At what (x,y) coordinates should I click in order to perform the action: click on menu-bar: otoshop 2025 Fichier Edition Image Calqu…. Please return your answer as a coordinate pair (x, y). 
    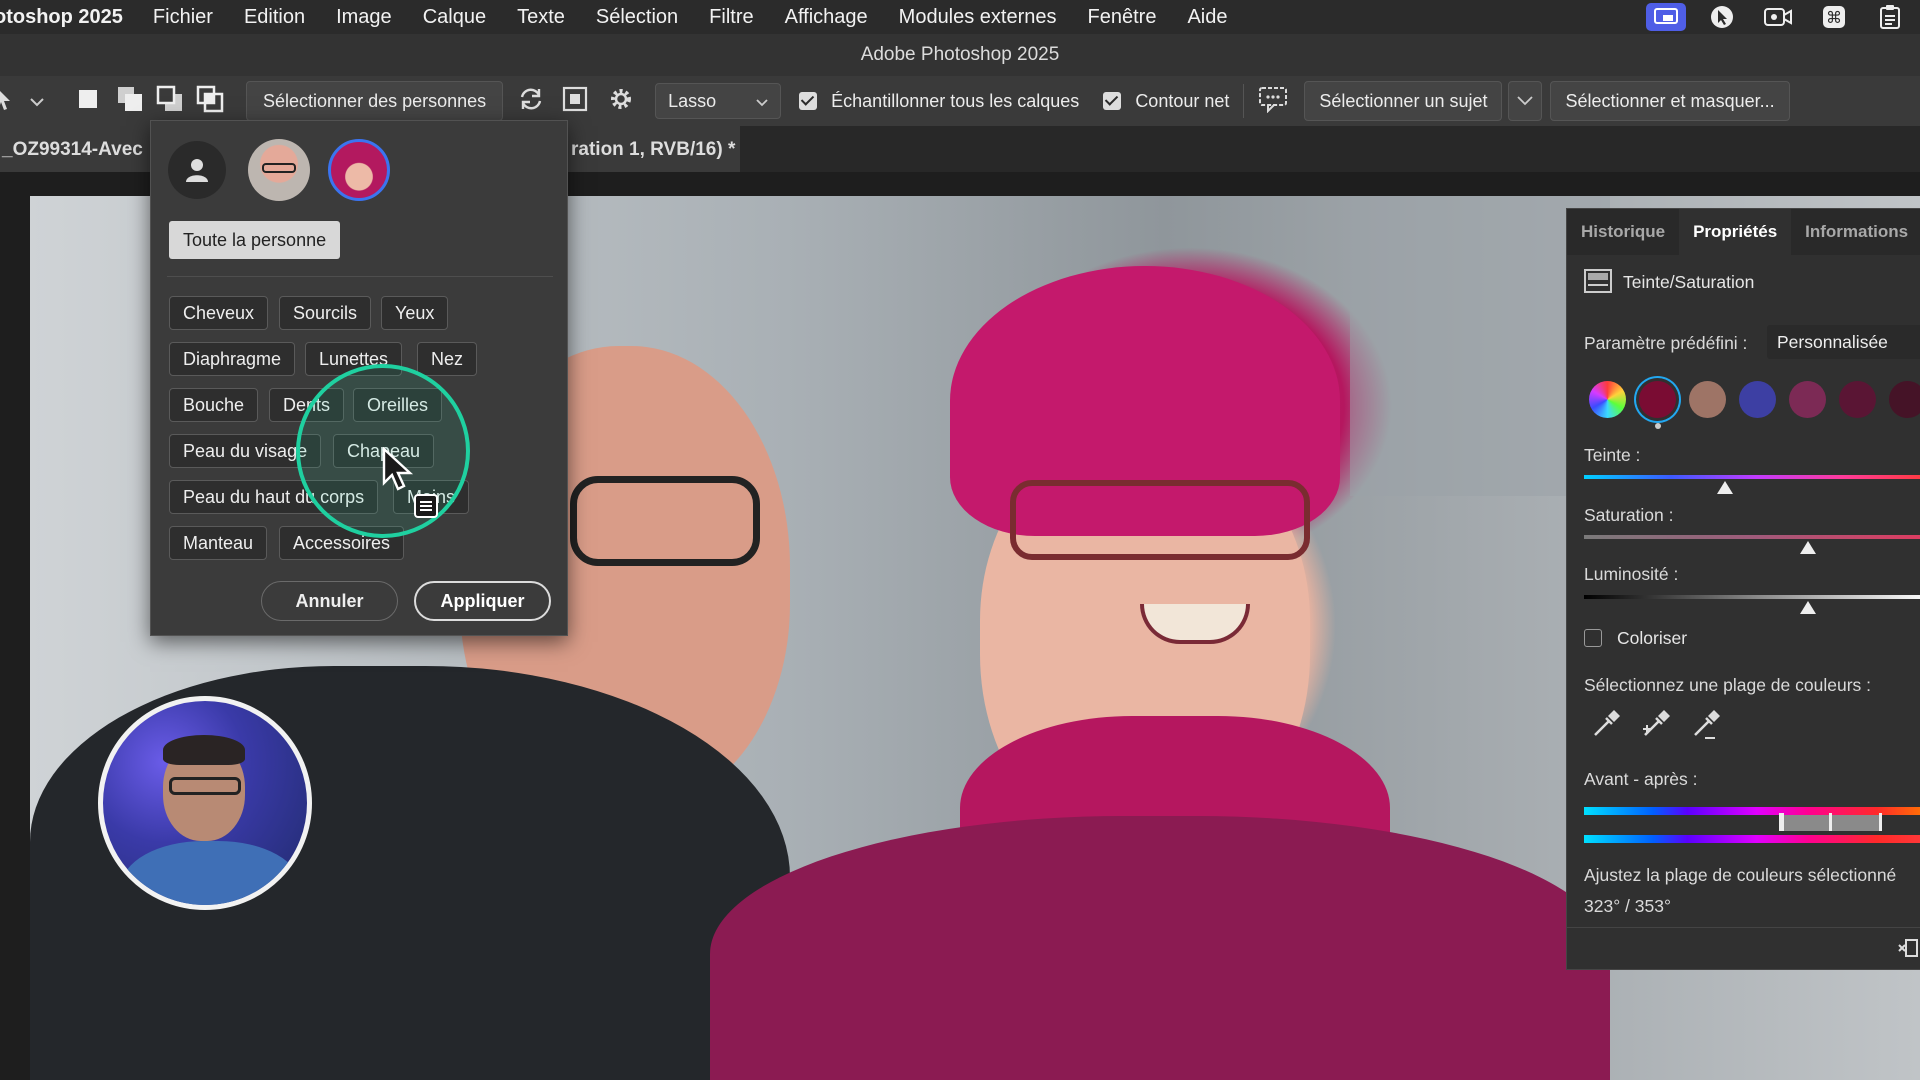
    Looking at the image, I should click on (960, 17).